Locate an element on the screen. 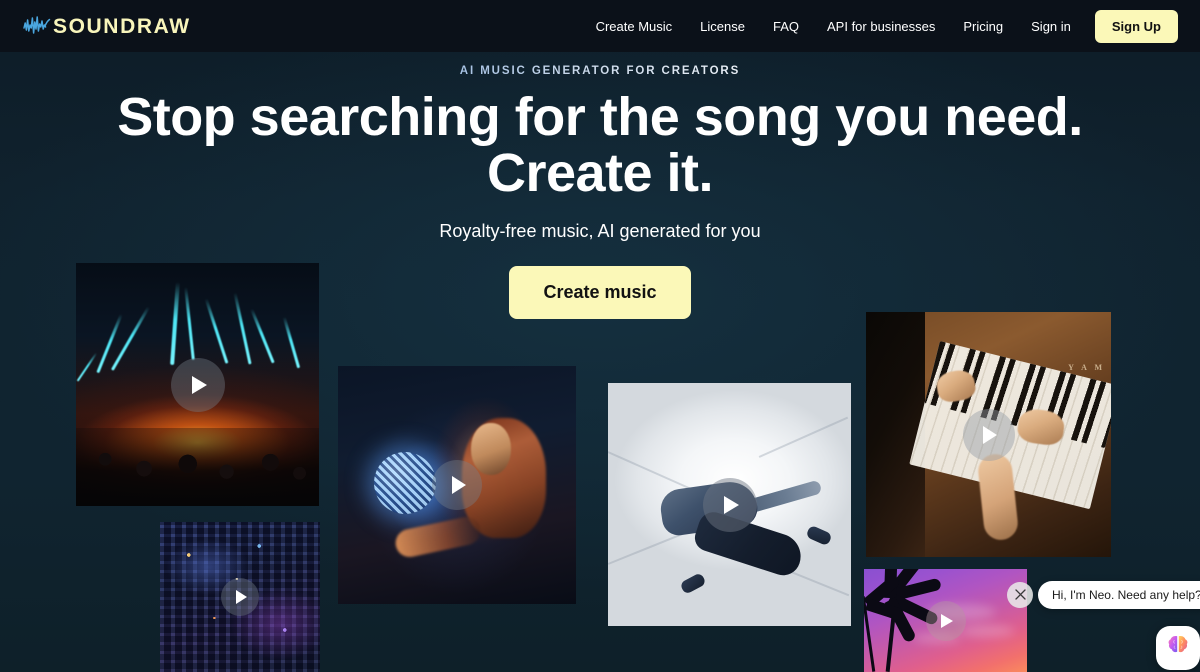 Image resolution: width=1200 pixels, height=672 pixels. nav-sign-in: Sign in is located at coordinates (1051, 26).